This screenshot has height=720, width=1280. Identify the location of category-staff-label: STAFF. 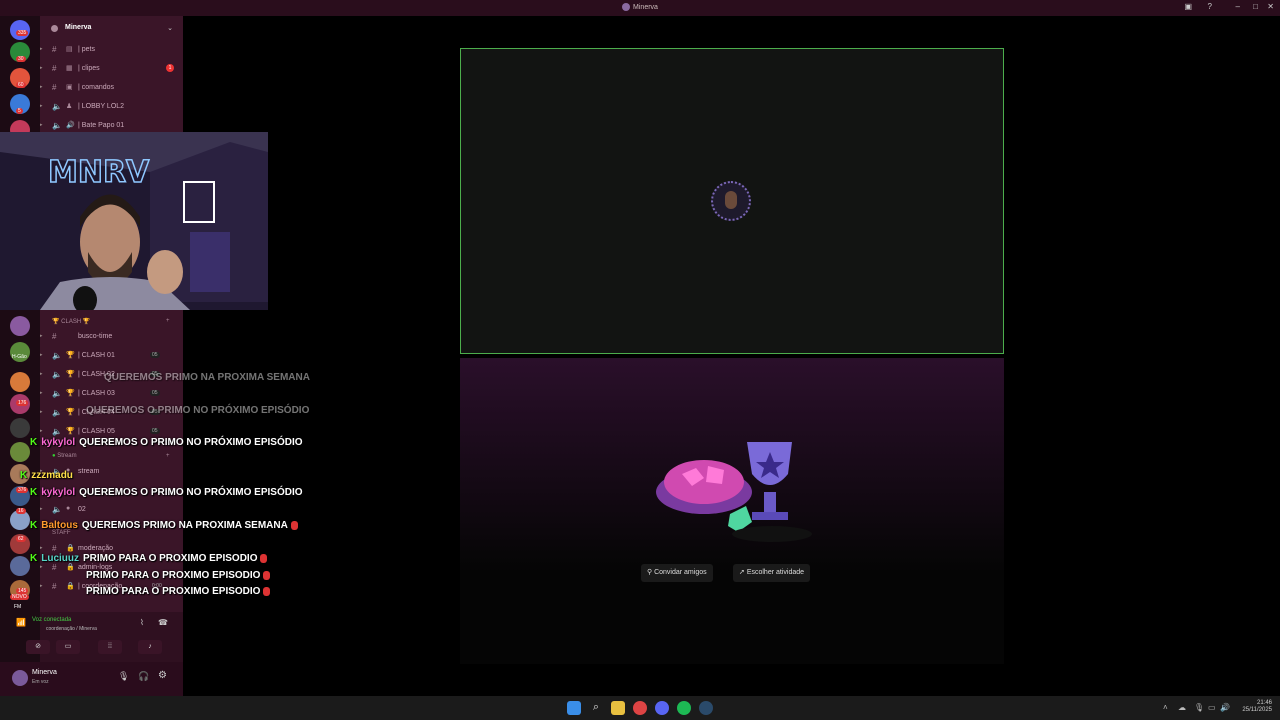
(61, 533).